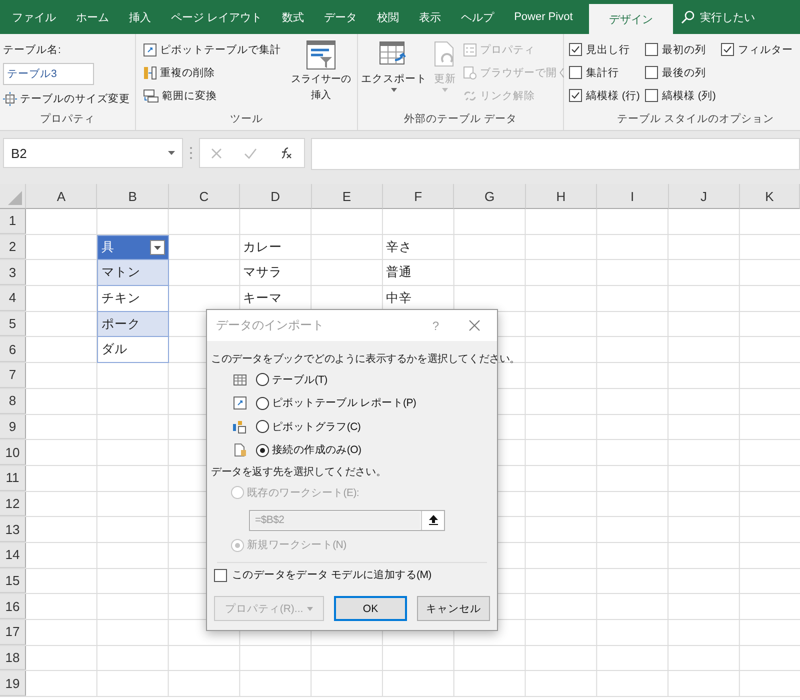  What do you see at coordinates (770, 196) in the screenshot?
I see `column-header: K` at bounding box center [770, 196].